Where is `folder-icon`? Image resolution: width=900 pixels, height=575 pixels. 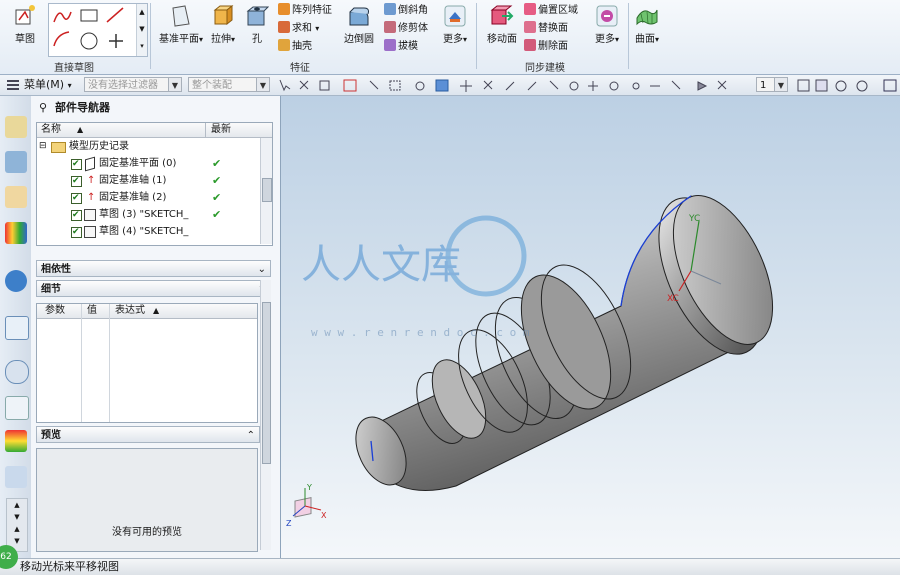 folder-icon is located at coordinates (58, 147).